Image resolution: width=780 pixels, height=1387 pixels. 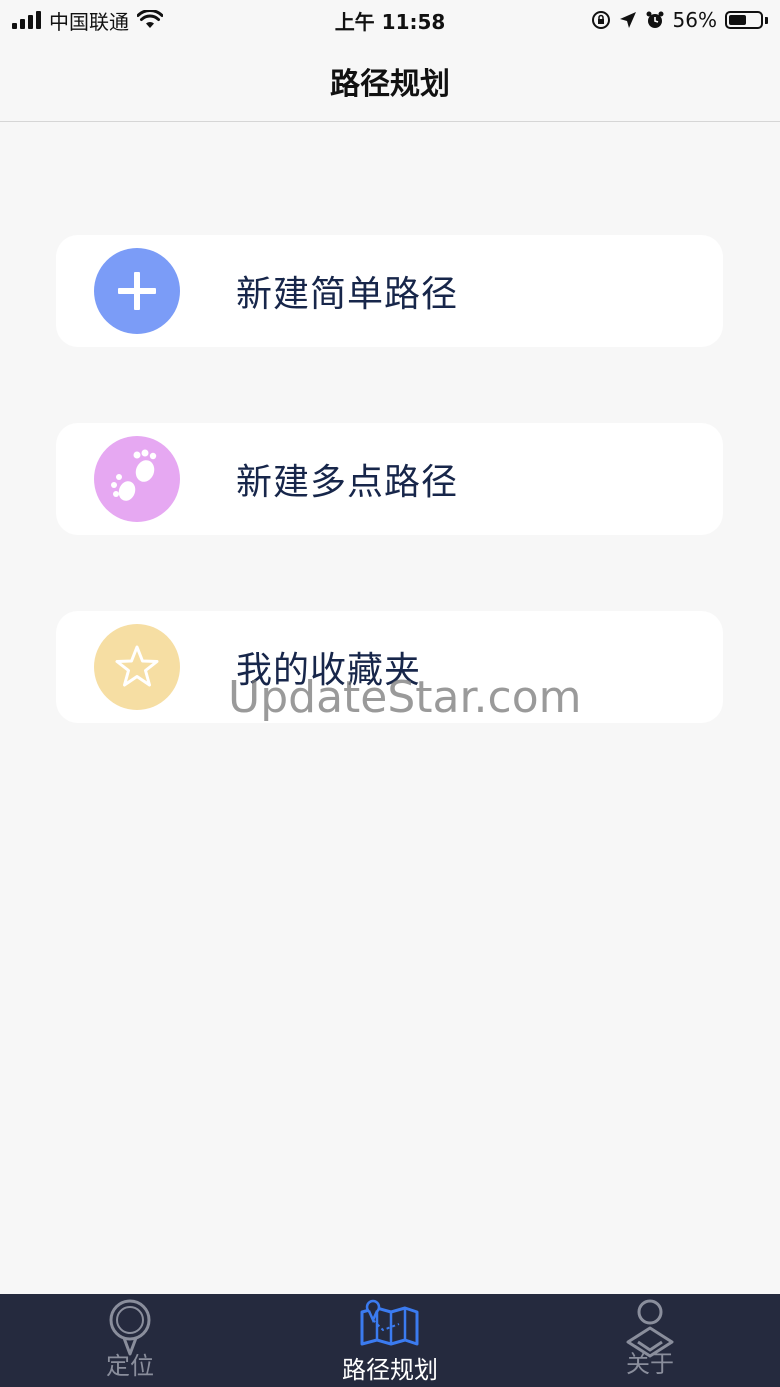 What do you see at coordinates (389, 1322) in the screenshot?
I see `map-route-icon` at bounding box center [389, 1322].